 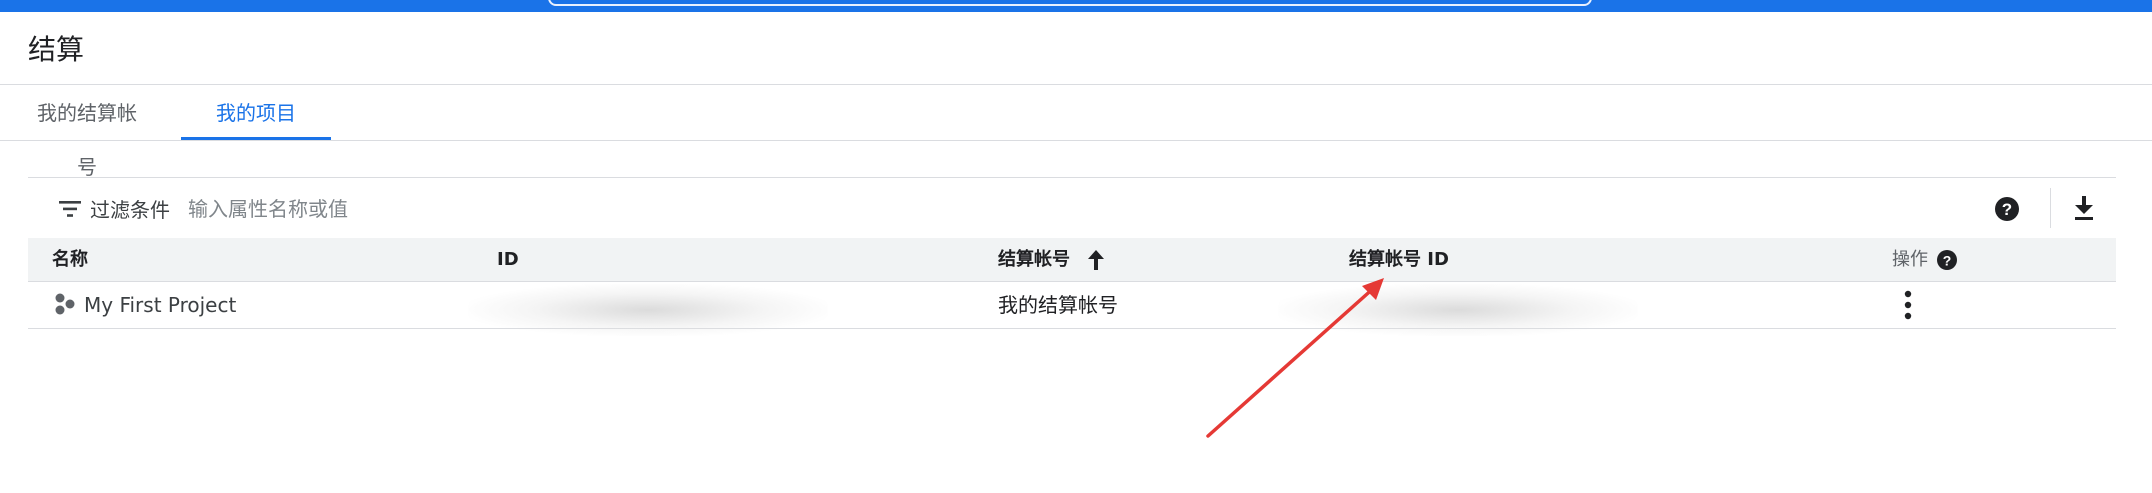 What do you see at coordinates (70, 259) in the screenshot?
I see `column-header-name: 名称` at bounding box center [70, 259].